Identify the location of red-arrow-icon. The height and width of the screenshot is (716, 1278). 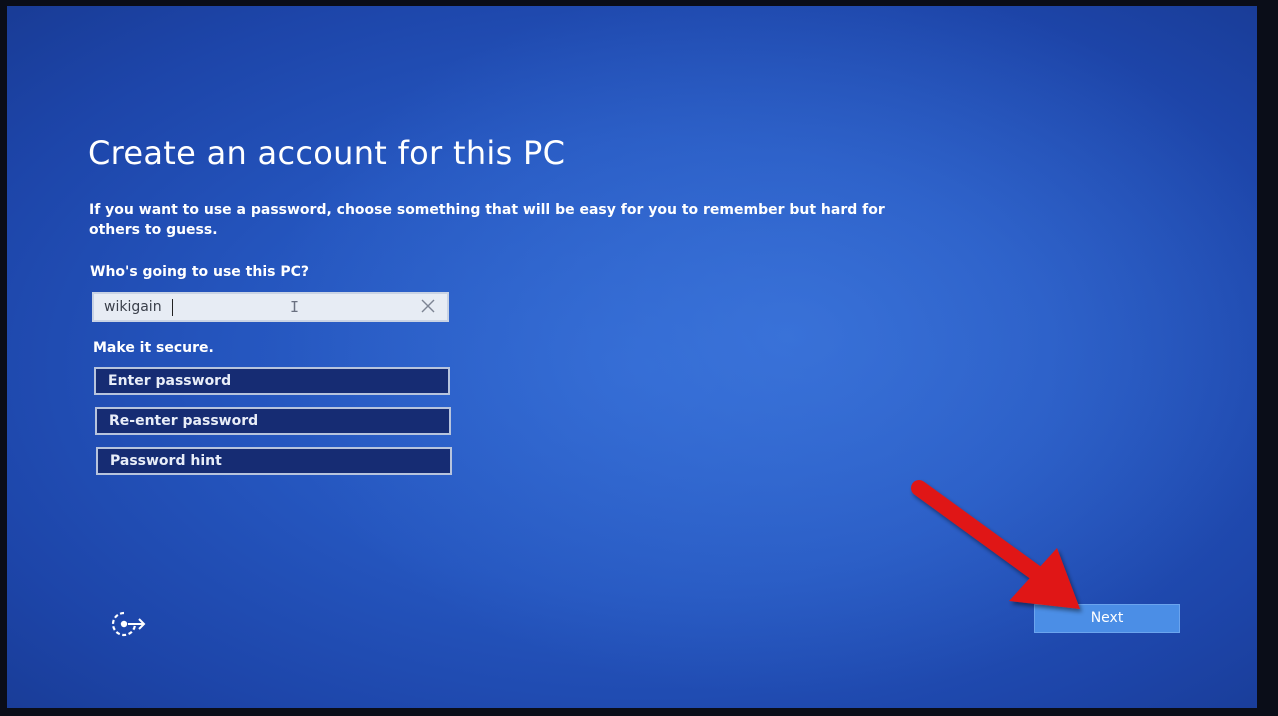
(995, 544).